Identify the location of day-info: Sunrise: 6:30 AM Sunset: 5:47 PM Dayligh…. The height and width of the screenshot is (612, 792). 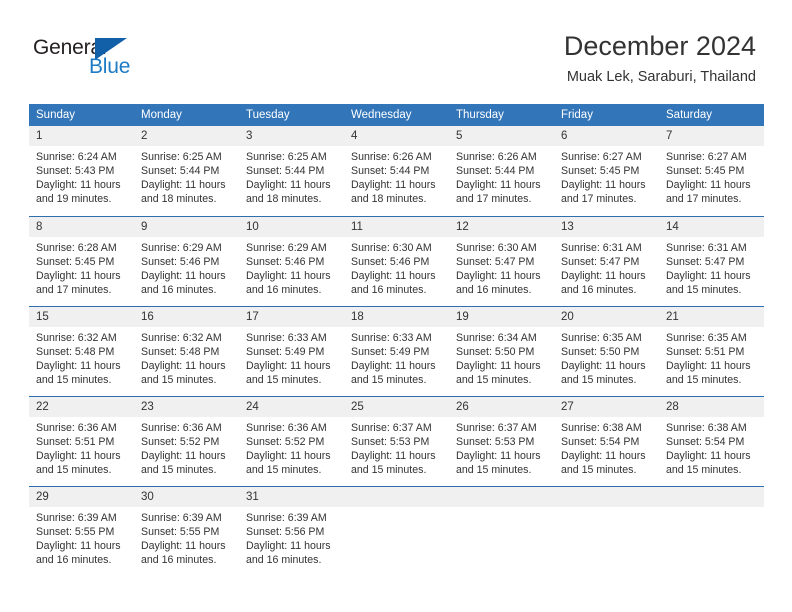
(501, 267).